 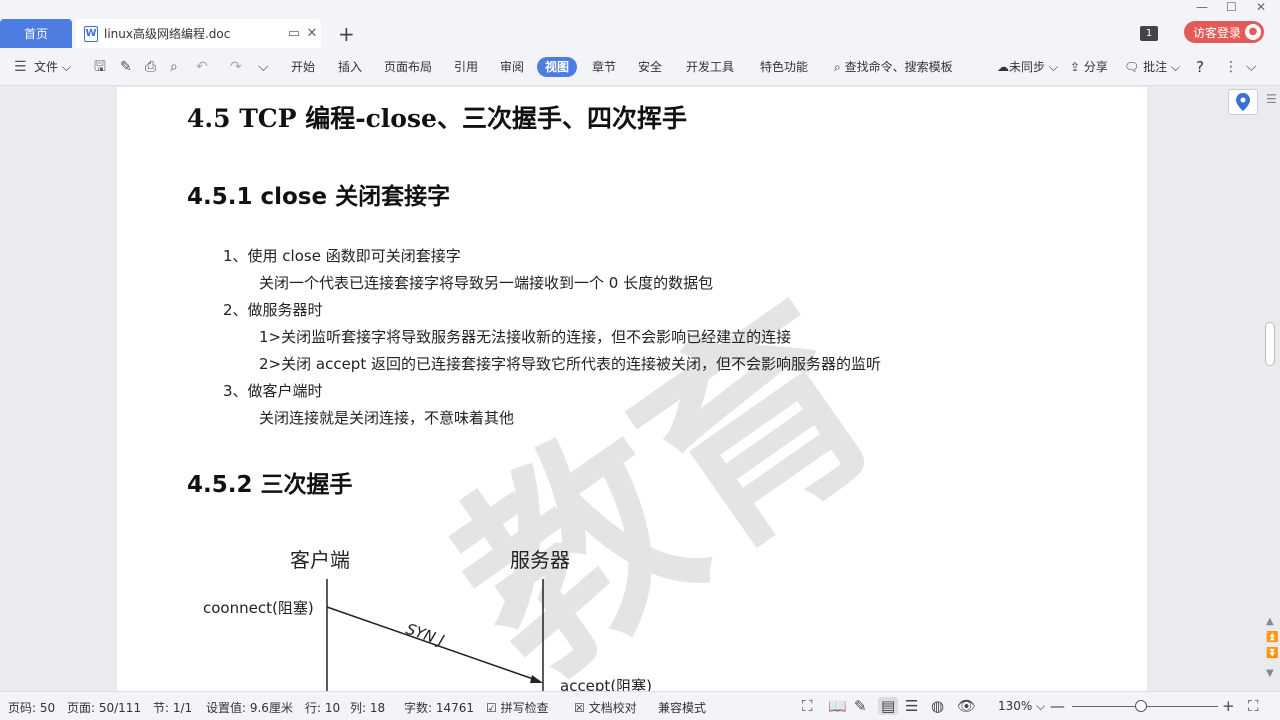 I want to click on redo-icon: ↷, so click(x=236, y=67).